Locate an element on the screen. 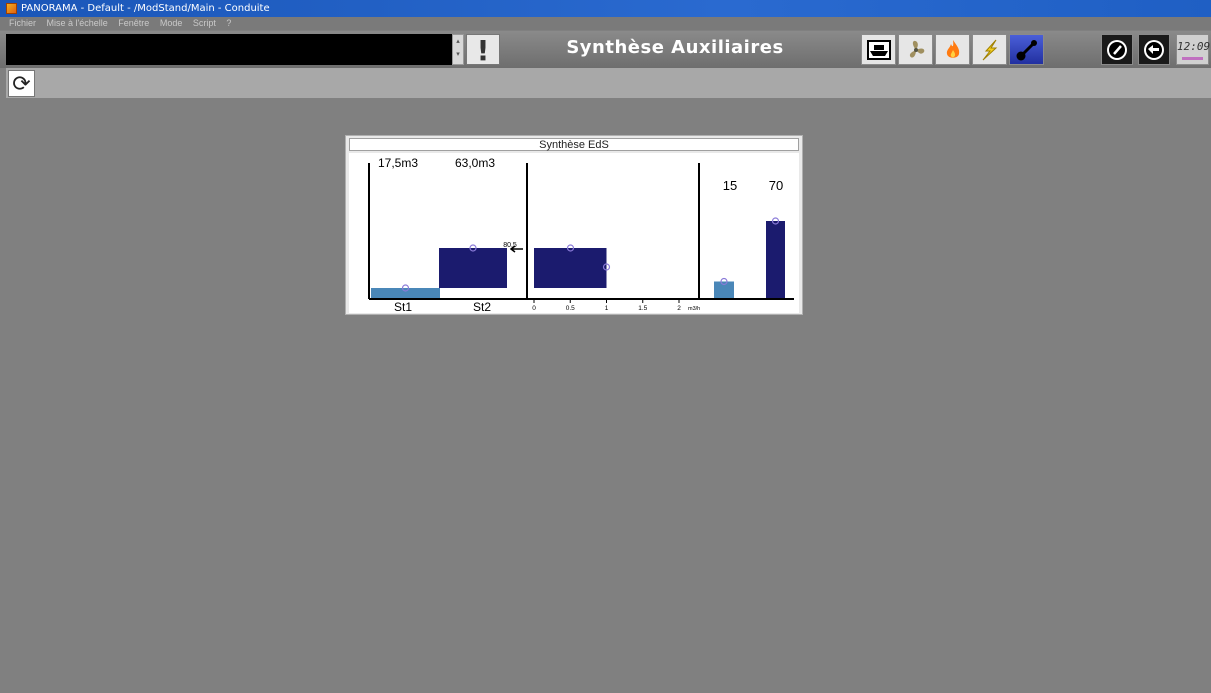 The width and height of the screenshot is (1211, 693). page-title: Synthèse Auxiliaires is located at coordinates (675, 47).